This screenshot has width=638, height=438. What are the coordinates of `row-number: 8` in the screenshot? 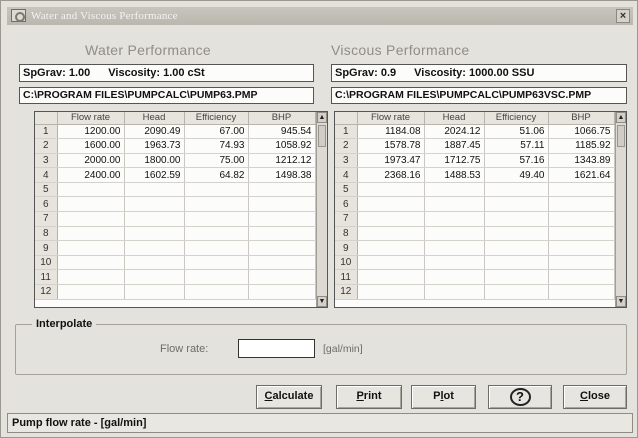 It's located at (46, 234).